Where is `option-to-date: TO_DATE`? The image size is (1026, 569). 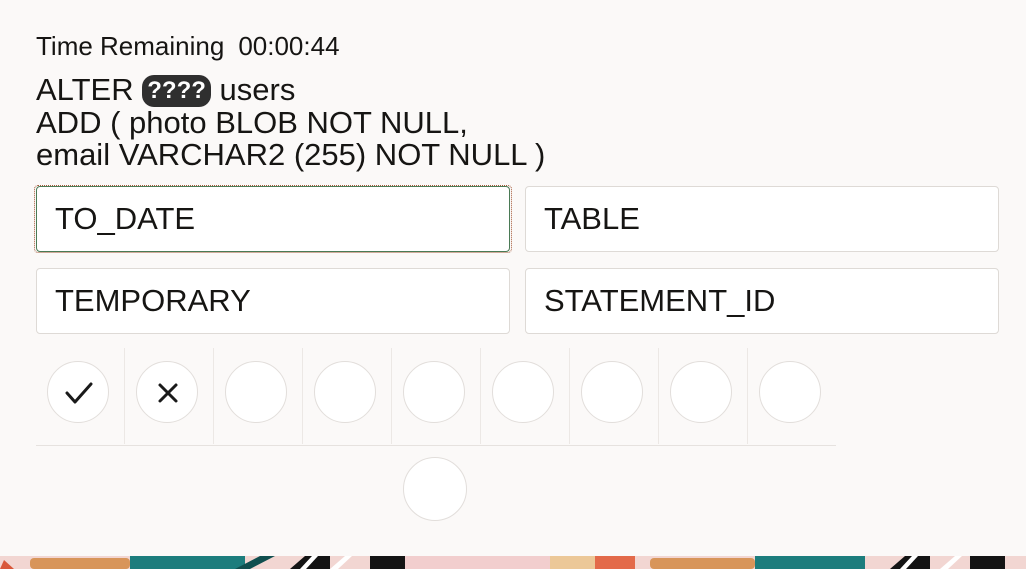
option-to-date: TO_DATE is located at coordinates (273, 219).